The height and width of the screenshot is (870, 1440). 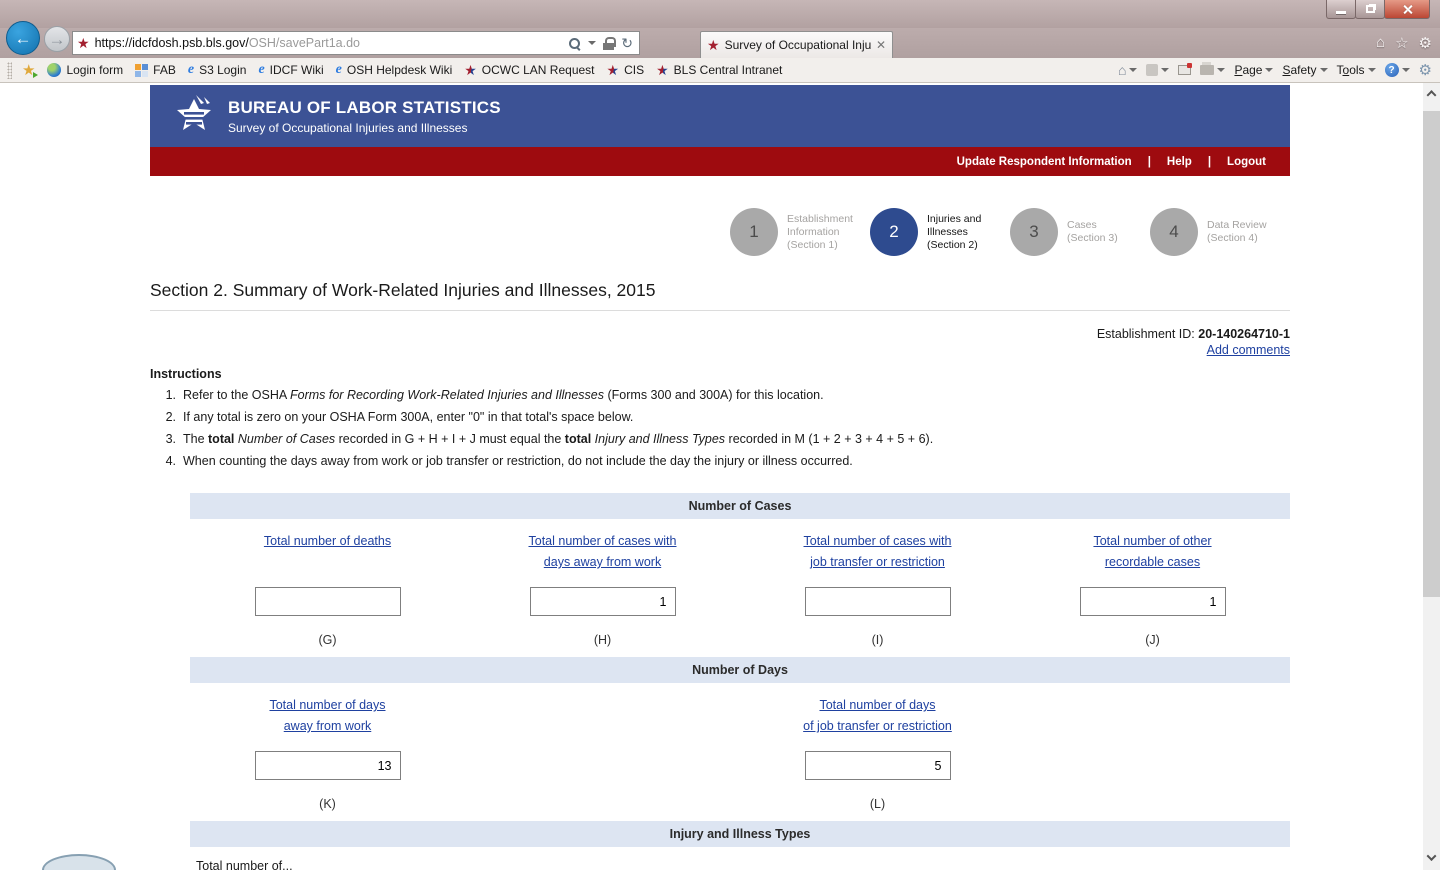 What do you see at coordinates (290, 70) in the screenshot?
I see `favorite-idcf-wiki: e IDCF Wiki` at bounding box center [290, 70].